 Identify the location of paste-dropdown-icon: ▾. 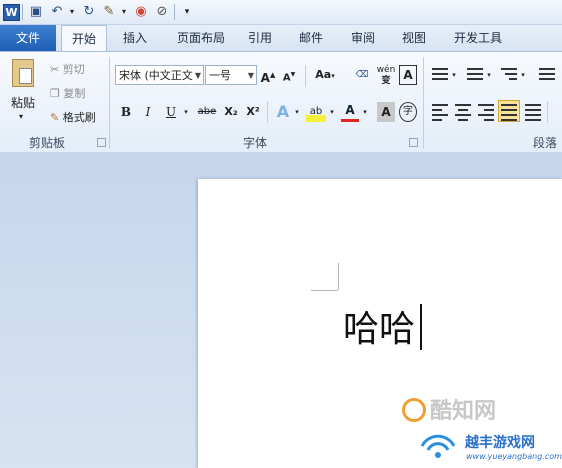
(21, 116).